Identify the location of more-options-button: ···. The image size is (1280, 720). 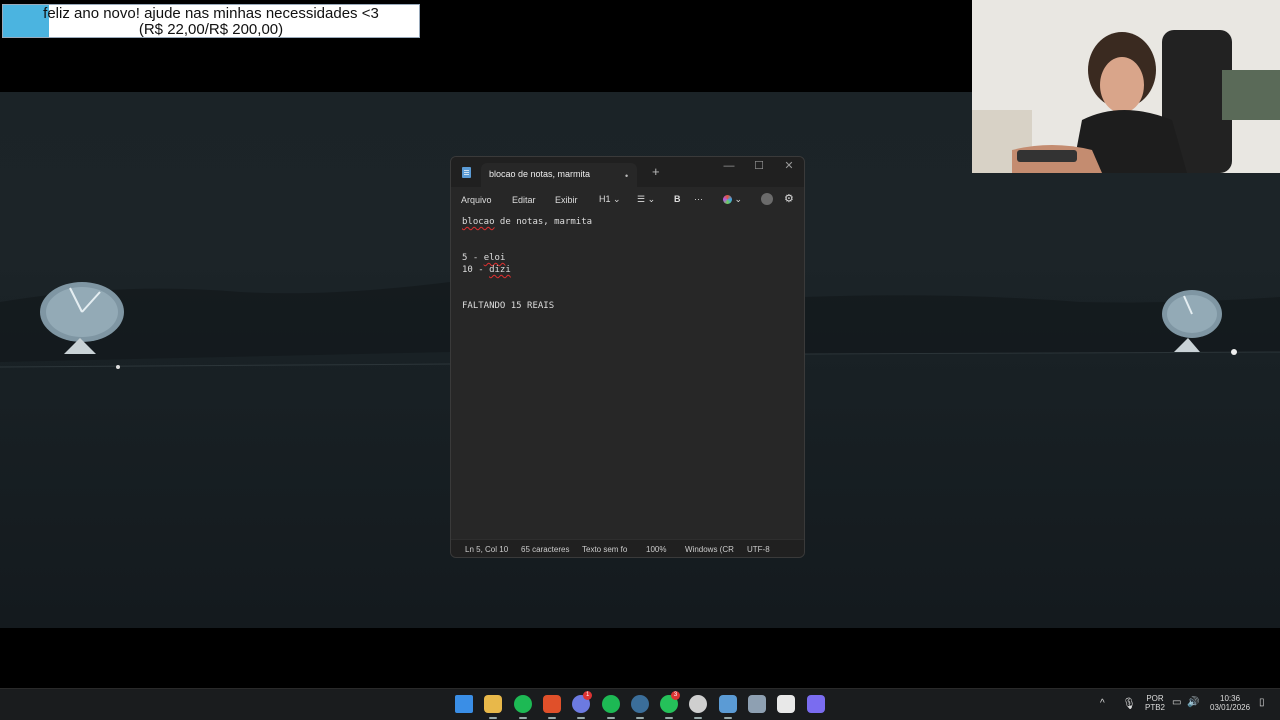
(698, 199).